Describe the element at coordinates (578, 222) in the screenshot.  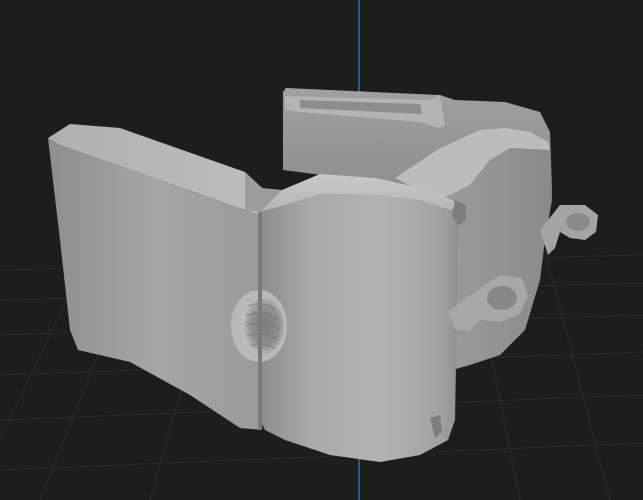
I see `hook-upper-hole` at that location.